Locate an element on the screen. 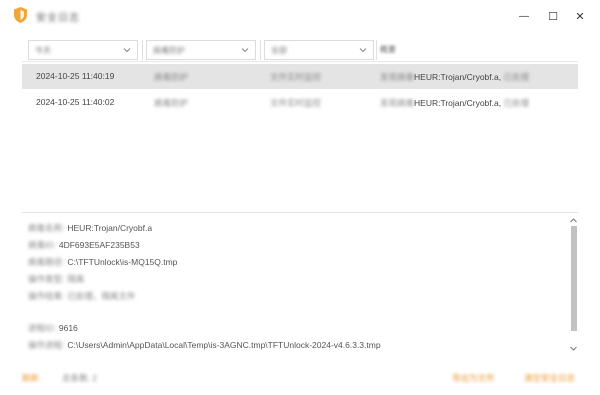  scroll-up-button is located at coordinates (573, 220).